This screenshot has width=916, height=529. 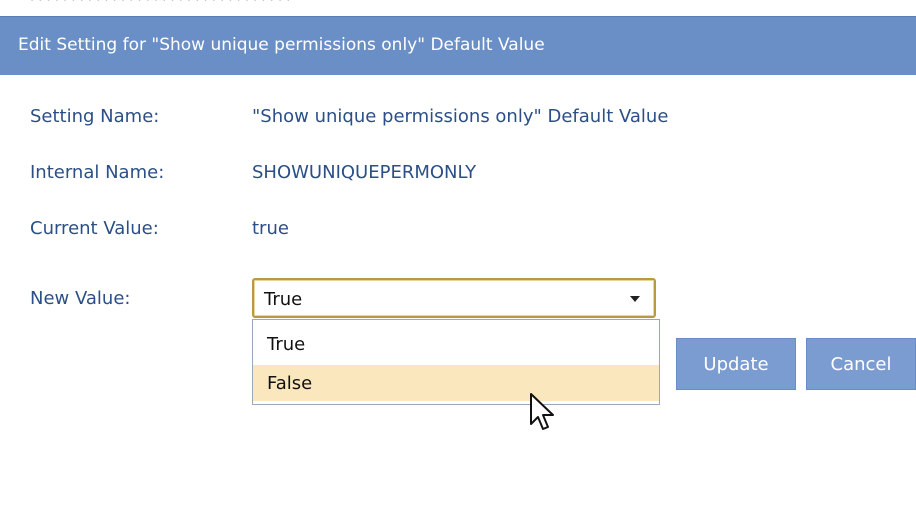 What do you see at coordinates (286, 344) in the screenshot?
I see `dropdown-option-label: True` at bounding box center [286, 344].